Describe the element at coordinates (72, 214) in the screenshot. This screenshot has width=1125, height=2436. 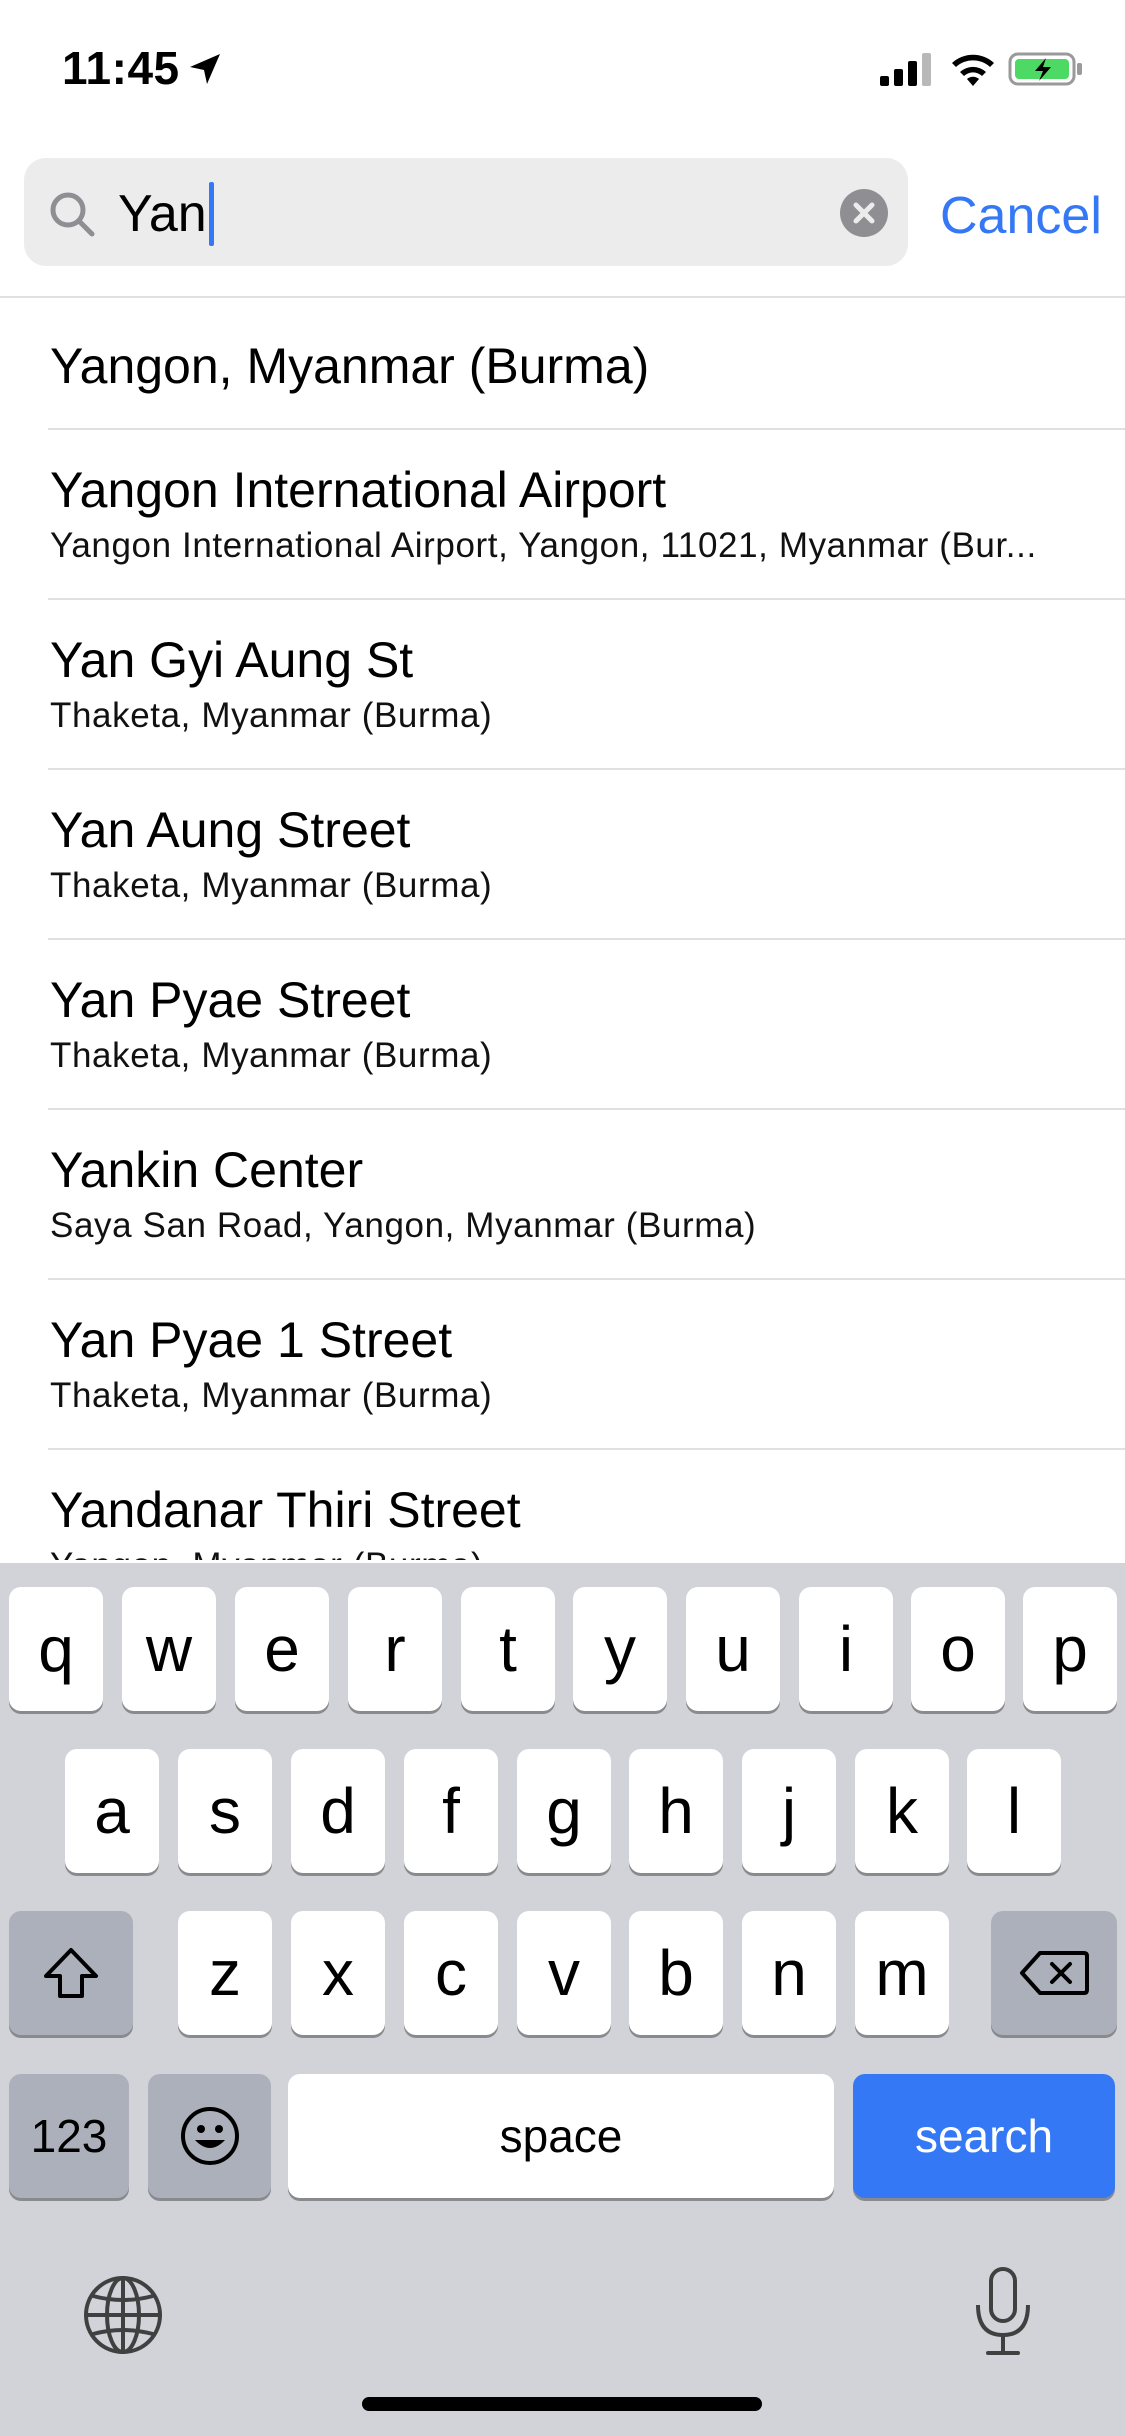
I see `search-icon` at that location.